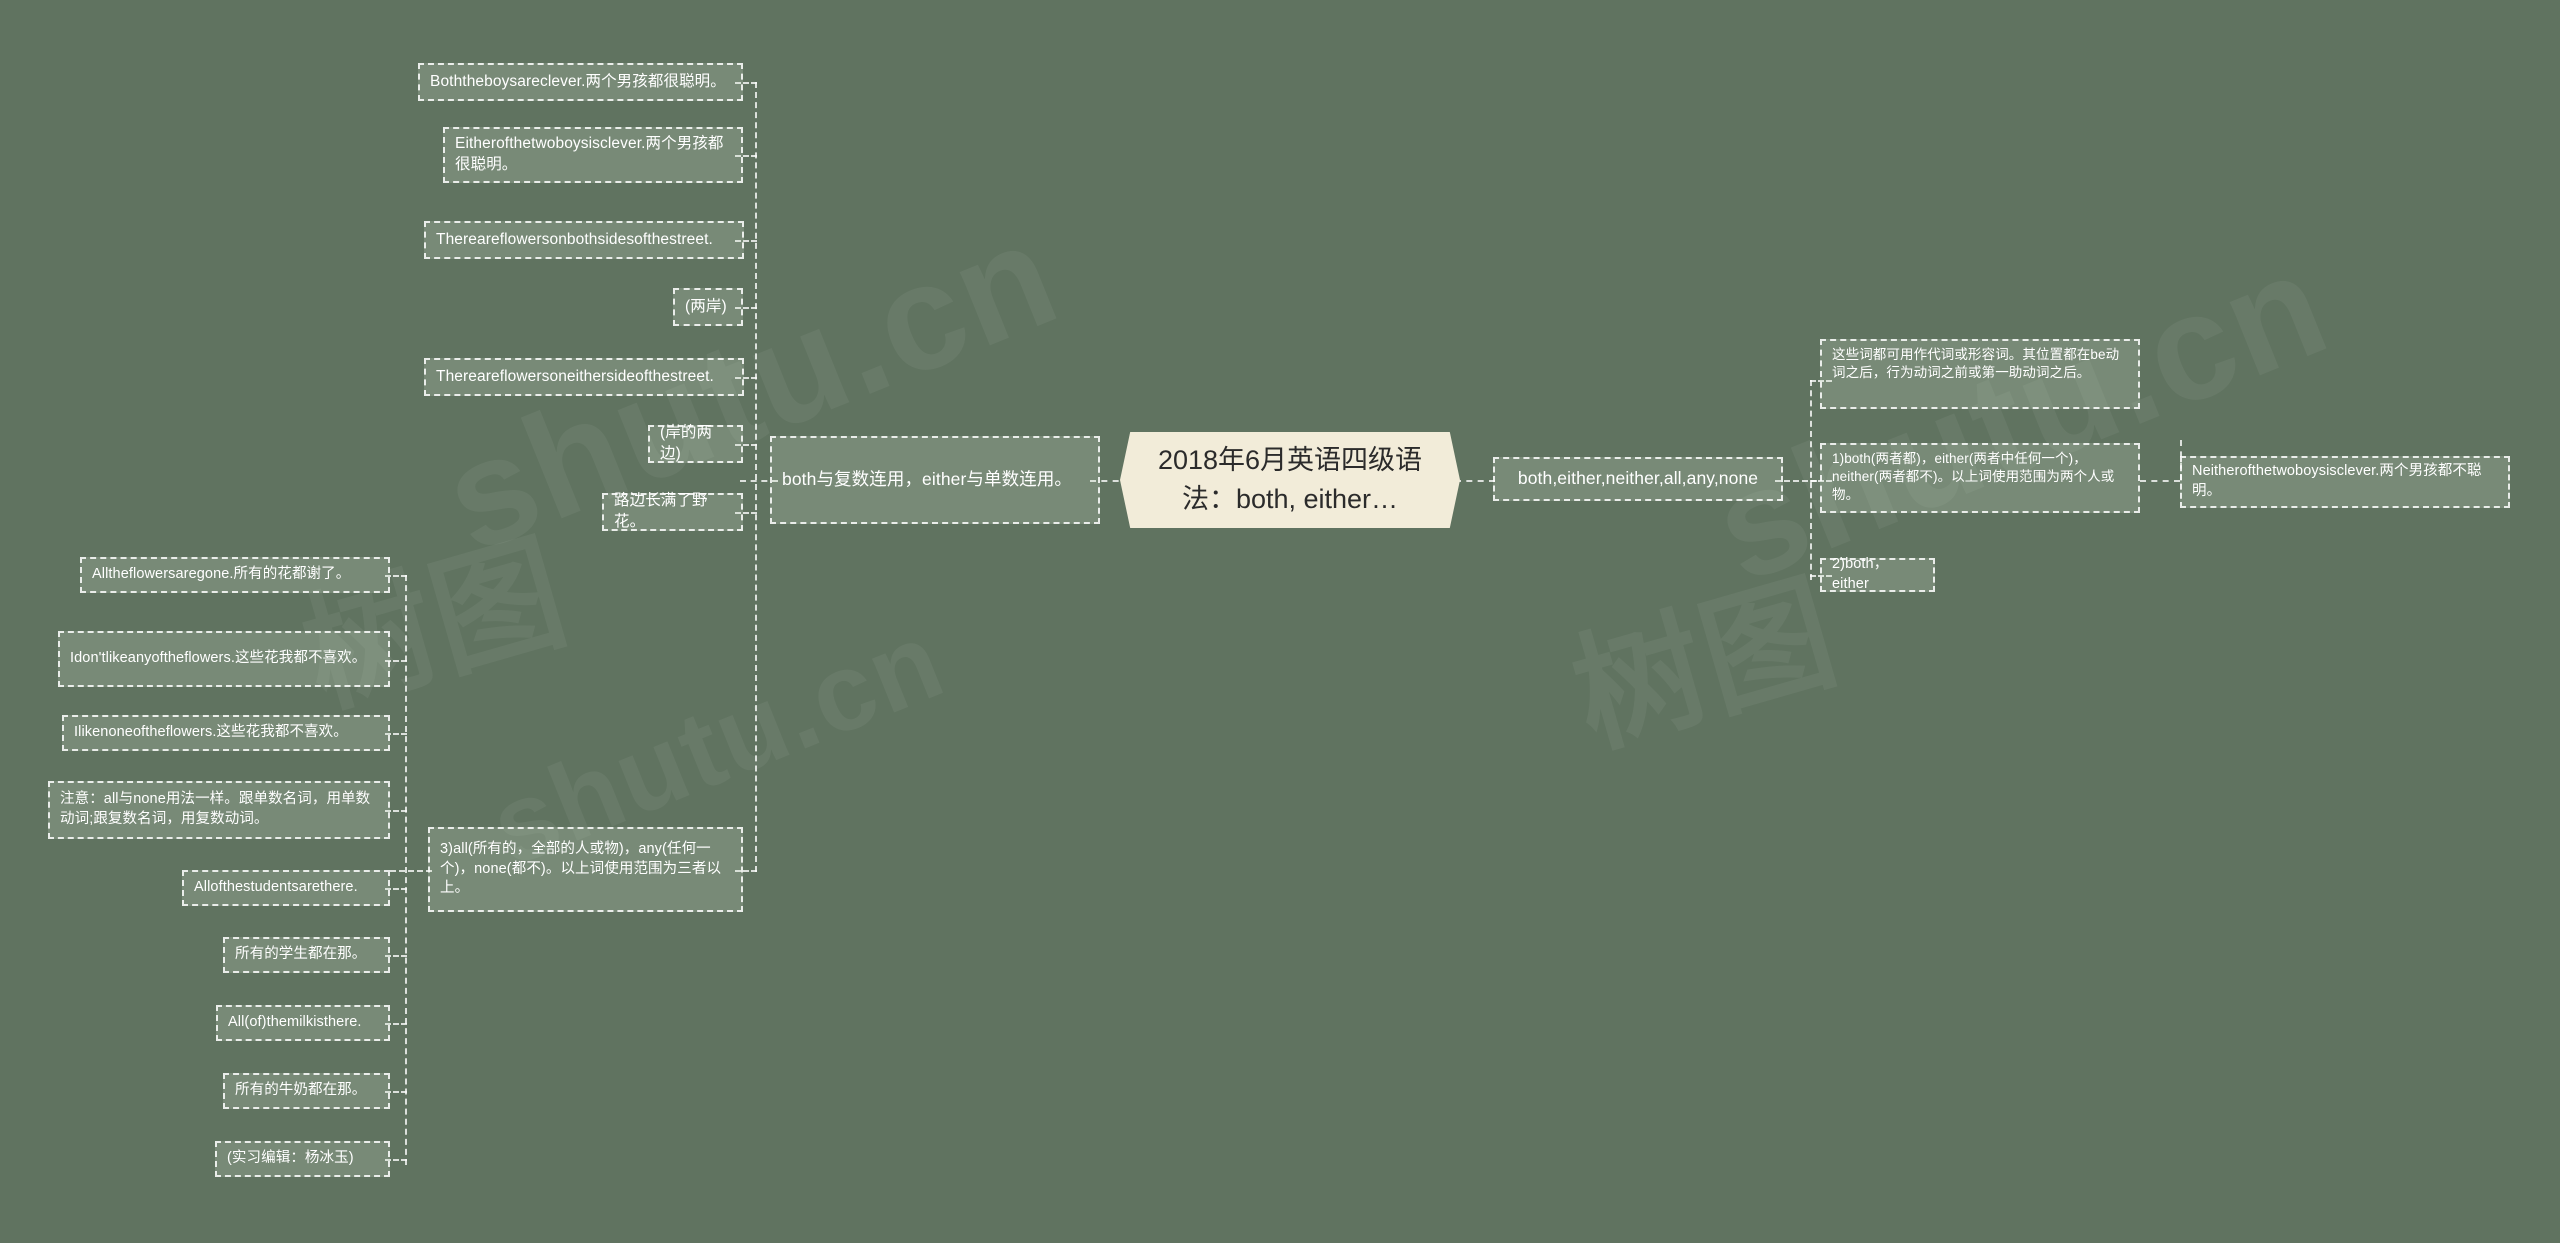  What do you see at coordinates (219, 810) in the screenshot?
I see `all-none-child-node-4: 注意：all与none用法一样。跟单数名词，用单数动词;跟复数名词，用复数动词。` at bounding box center [219, 810].